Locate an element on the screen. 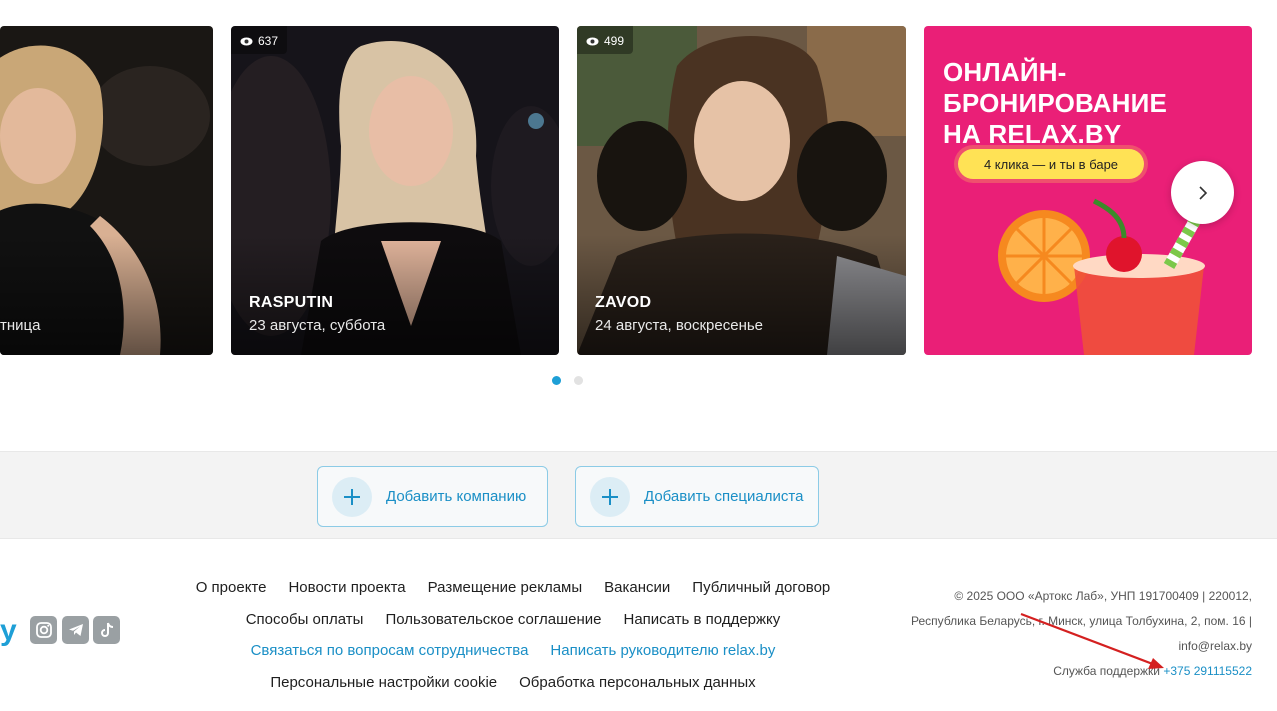  event-date: тница is located at coordinates (20, 325).